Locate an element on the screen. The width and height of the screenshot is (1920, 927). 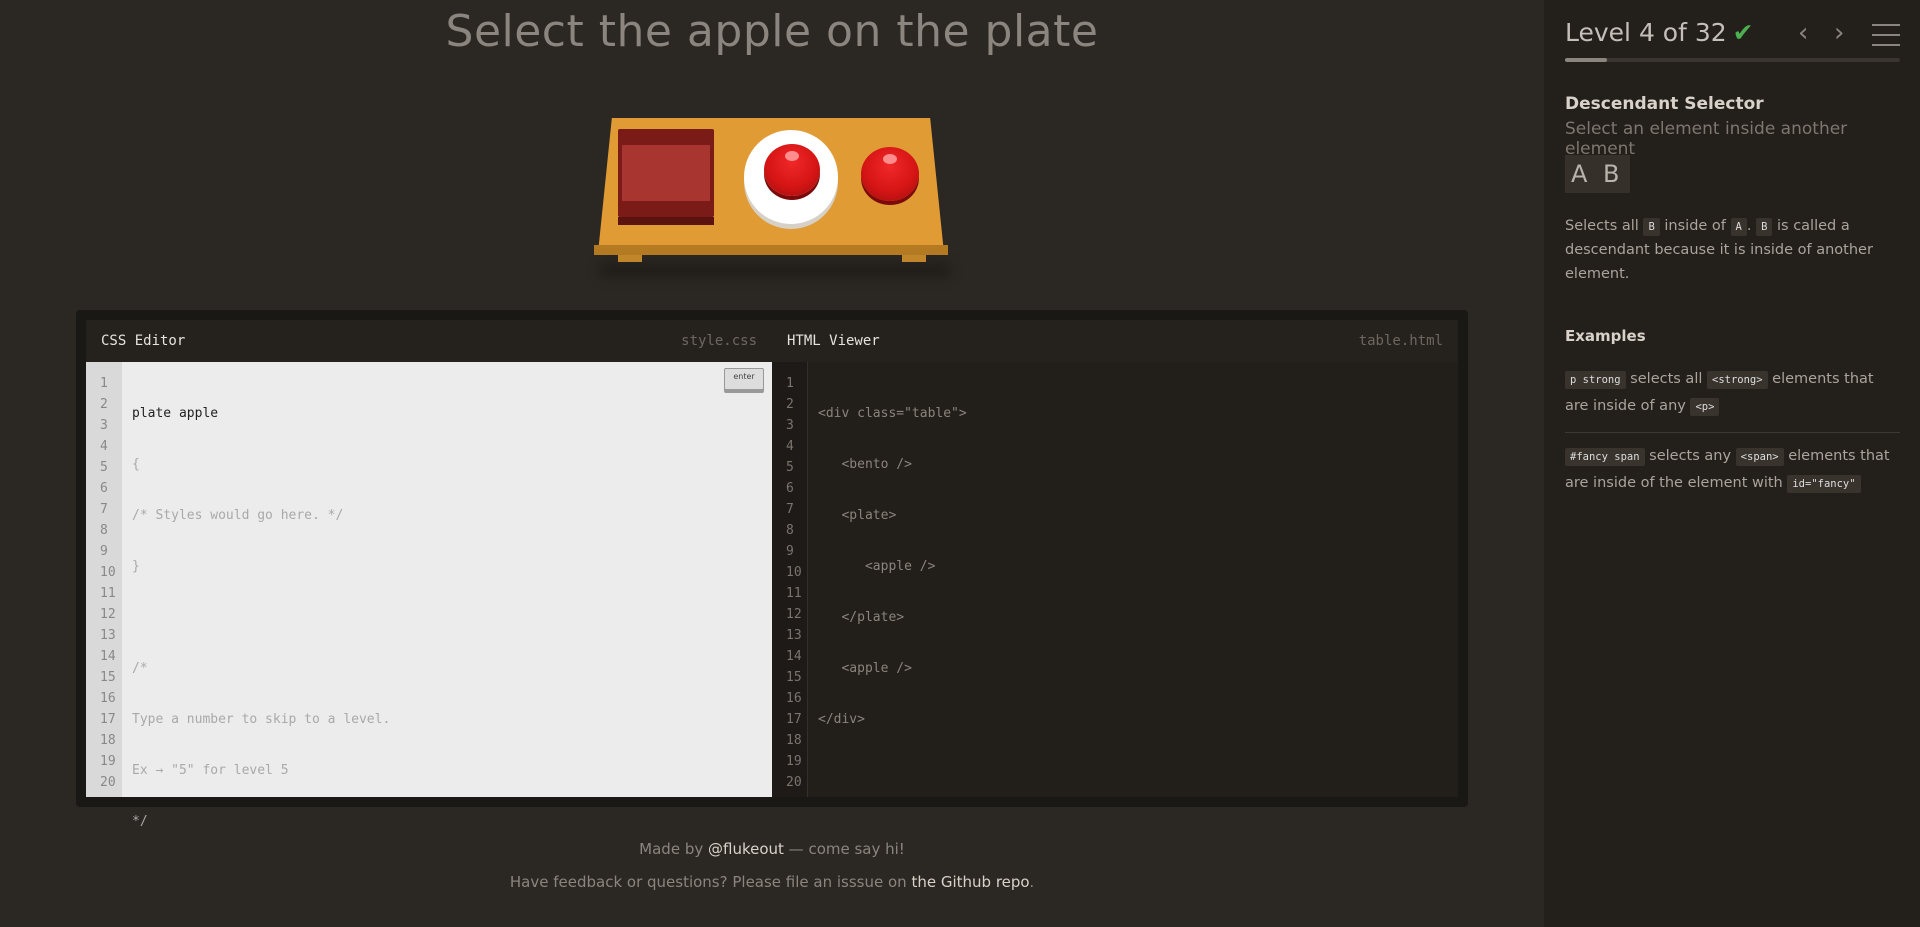
example-text: selects all is located at coordinates (1666, 379).